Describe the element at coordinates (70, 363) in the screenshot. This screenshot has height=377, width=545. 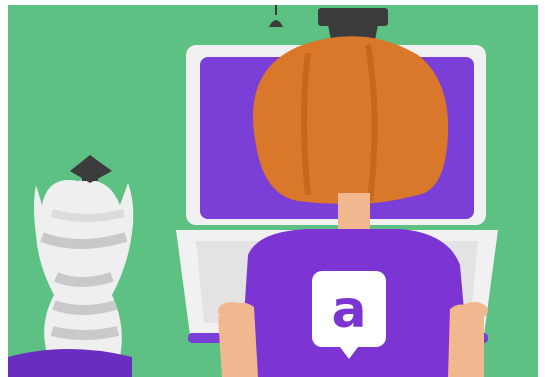
I see `floor-cushion` at that location.